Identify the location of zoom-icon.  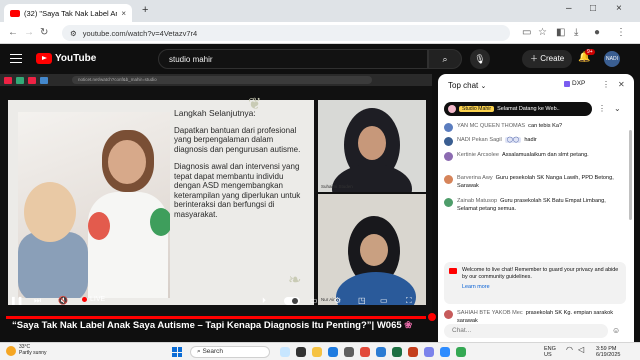
(445, 352).